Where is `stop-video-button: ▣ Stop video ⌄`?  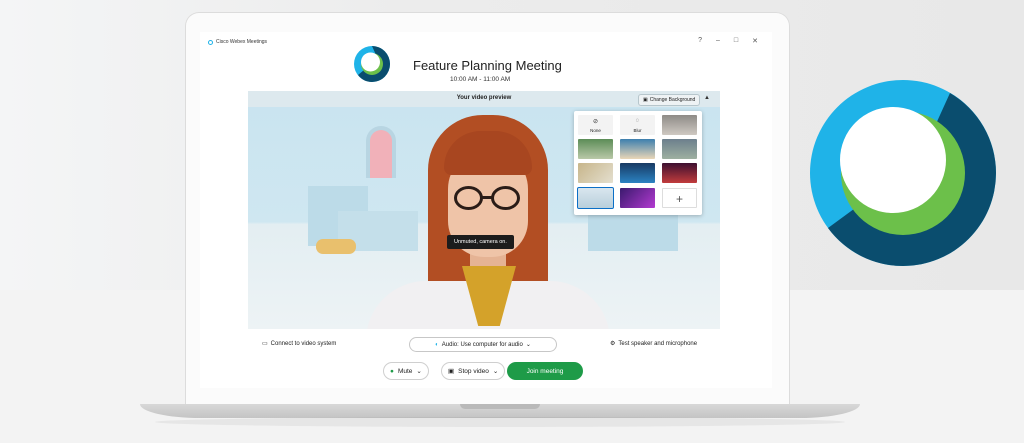 stop-video-button: ▣ Stop video ⌄ is located at coordinates (473, 371).